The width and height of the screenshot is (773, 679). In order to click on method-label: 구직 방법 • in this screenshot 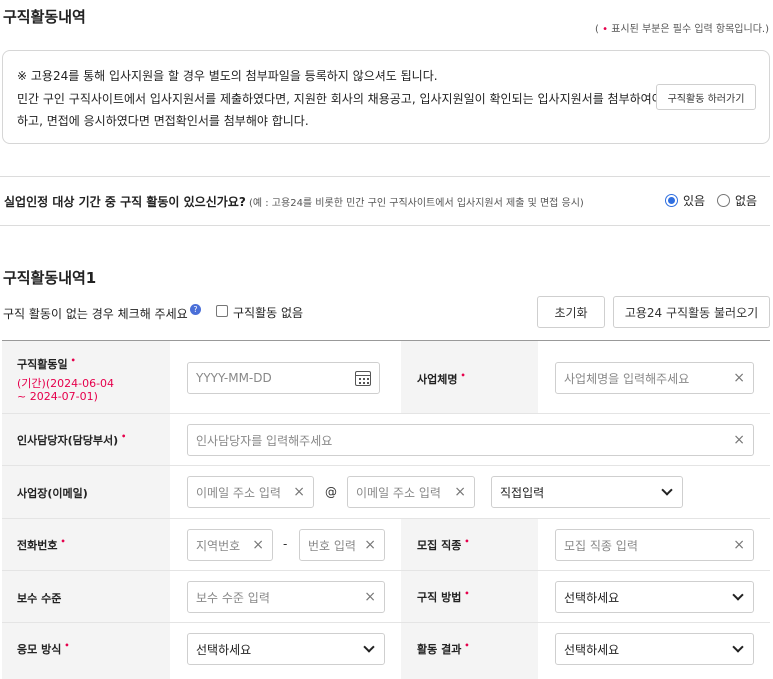, I will do `click(443, 596)`.